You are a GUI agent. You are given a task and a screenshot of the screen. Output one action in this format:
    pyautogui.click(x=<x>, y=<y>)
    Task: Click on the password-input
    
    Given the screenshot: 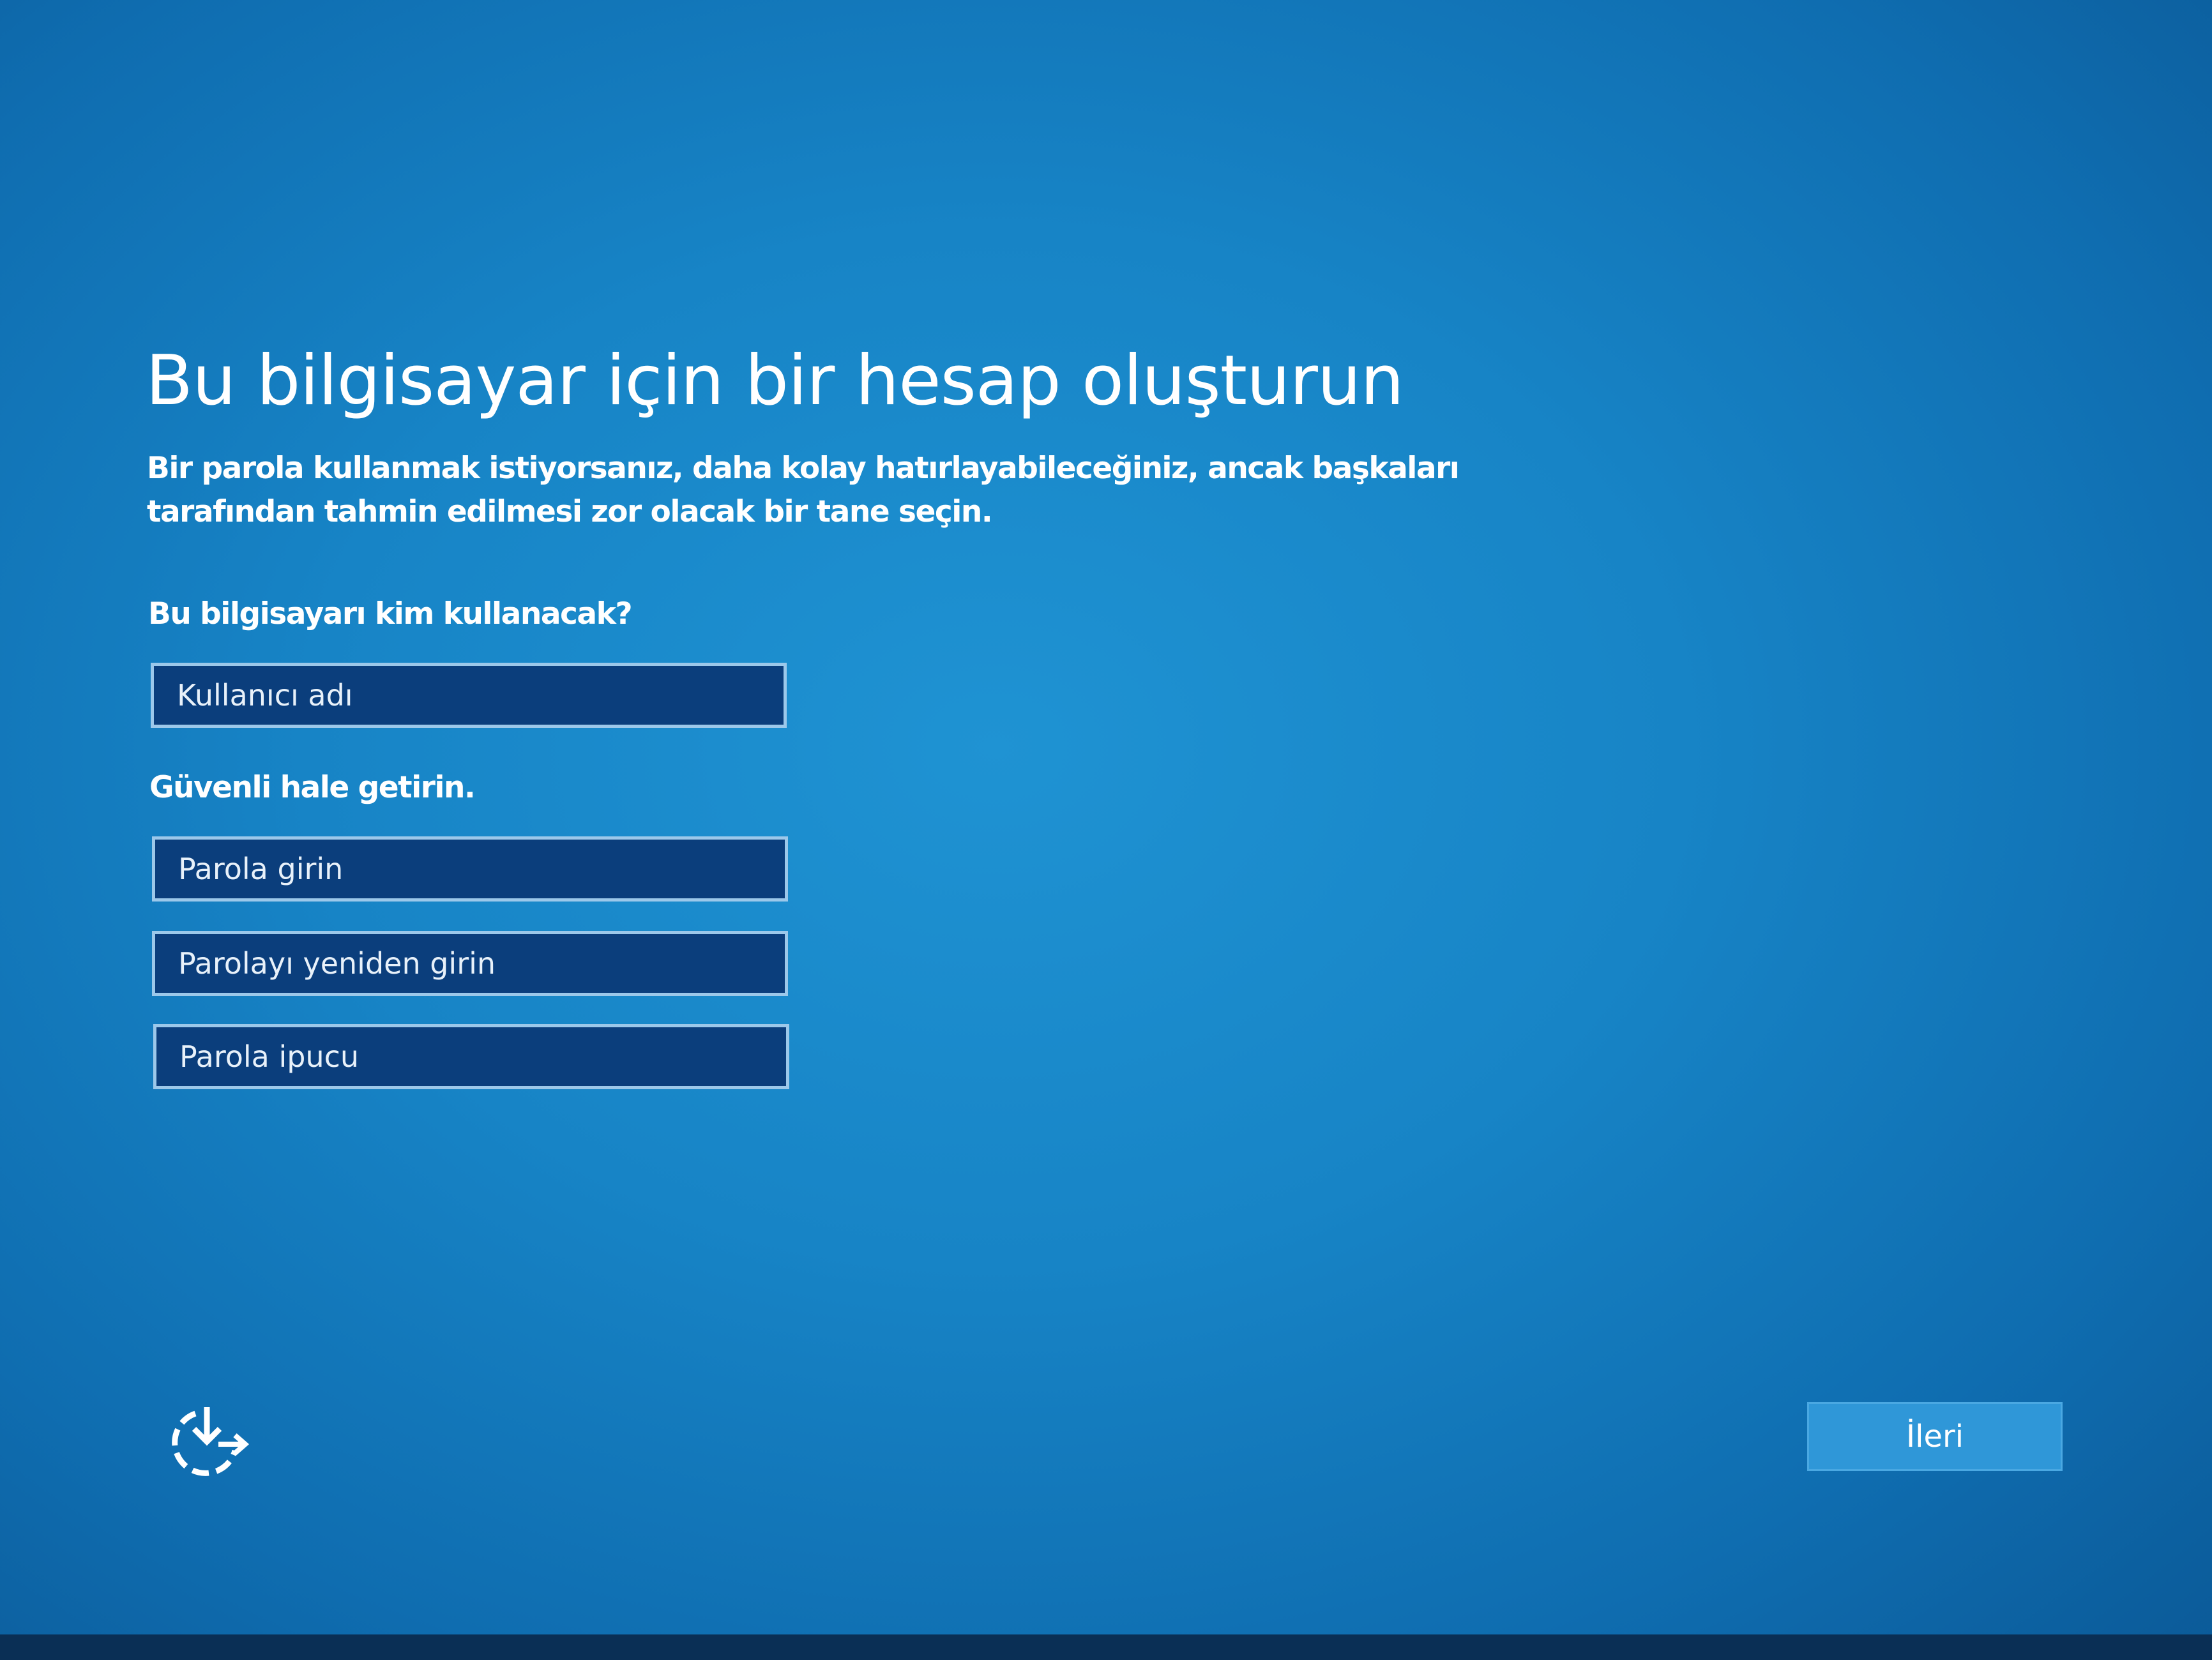 What is the action you would take?
    pyautogui.click(x=470, y=869)
    